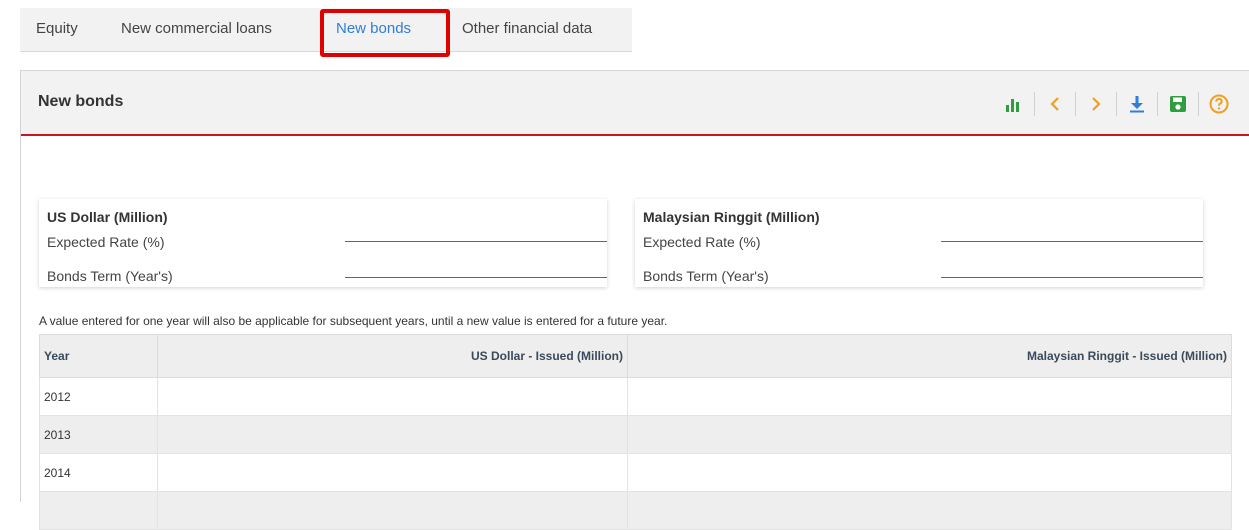  What do you see at coordinates (702, 242) in the screenshot?
I see `myr-expected-rate-label: Expected Rate (%)` at bounding box center [702, 242].